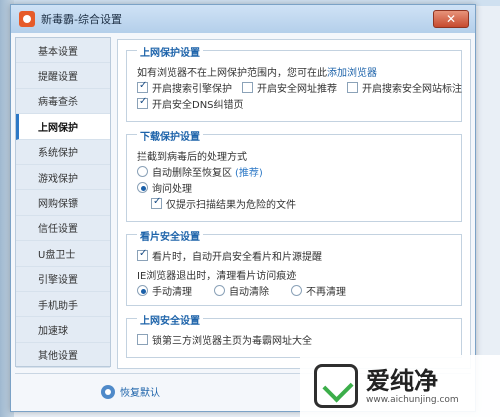  What do you see at coordinates (237, 257) in the screenshot?
I see `auto-enable-label: 看片时，自动开启安全看片和片源提醒` at bounding box center [237, 257].